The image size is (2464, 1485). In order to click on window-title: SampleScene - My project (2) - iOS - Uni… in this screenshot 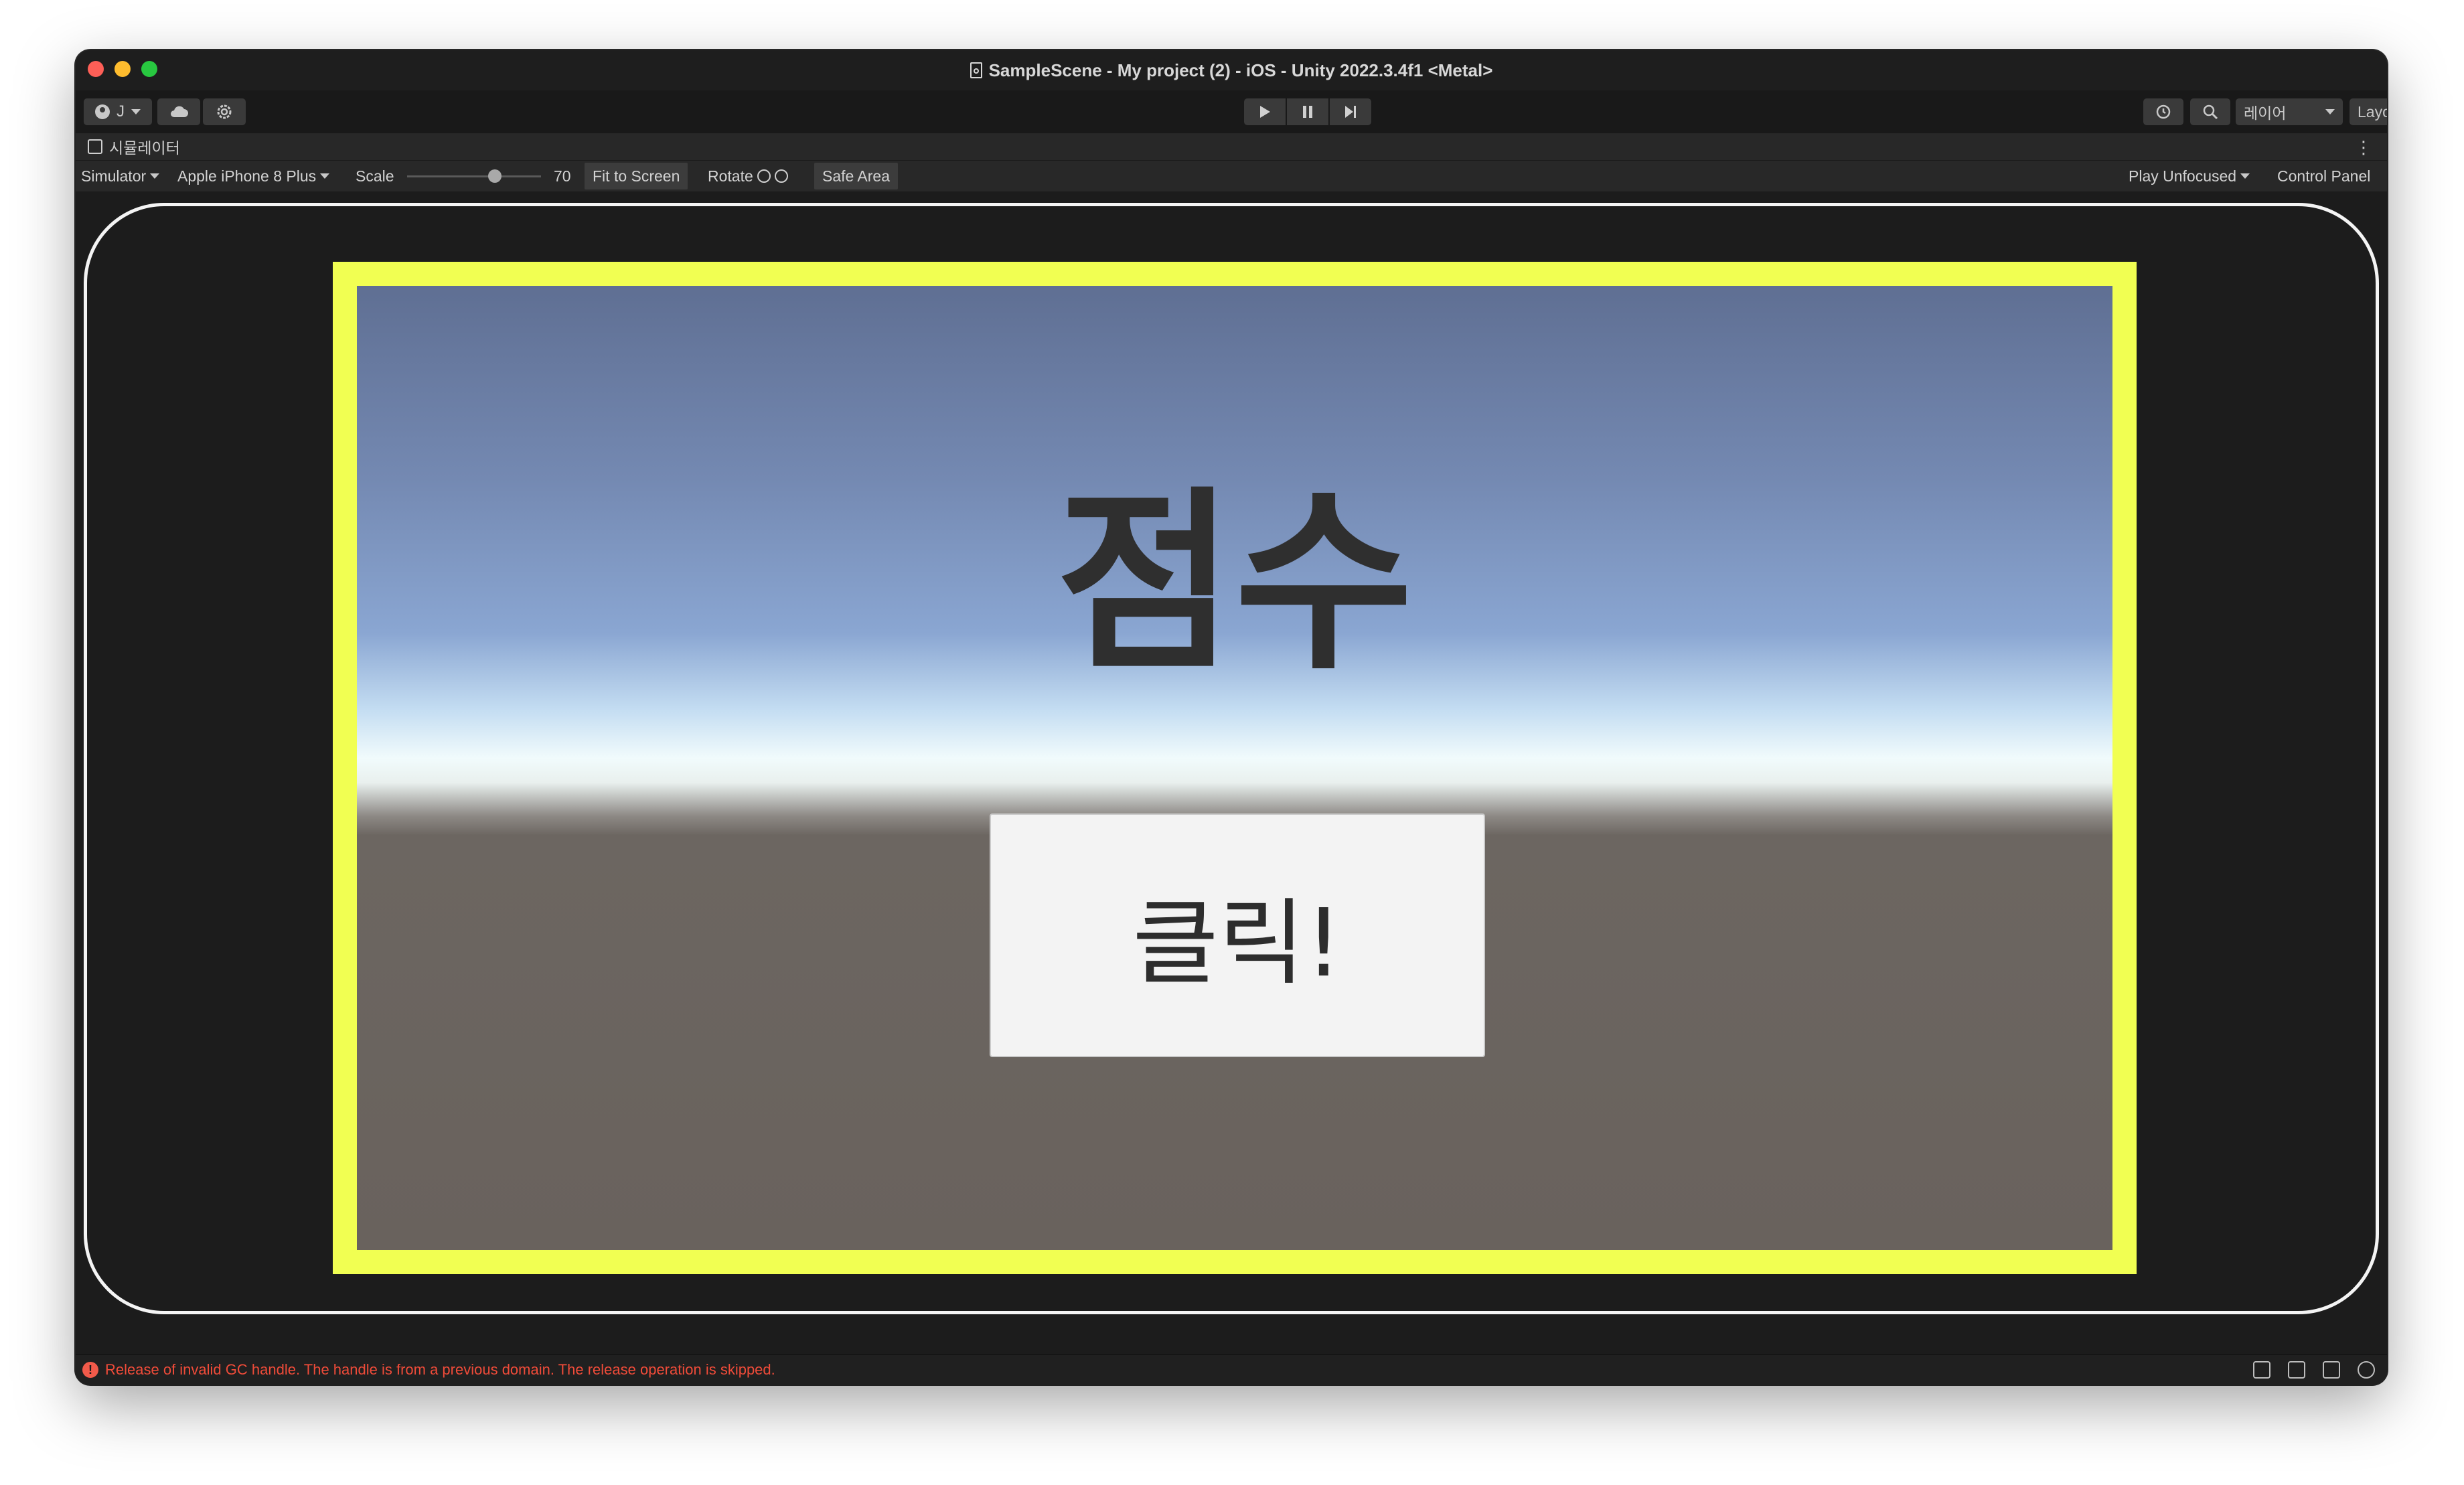, I will do `click(1240, 70)`.